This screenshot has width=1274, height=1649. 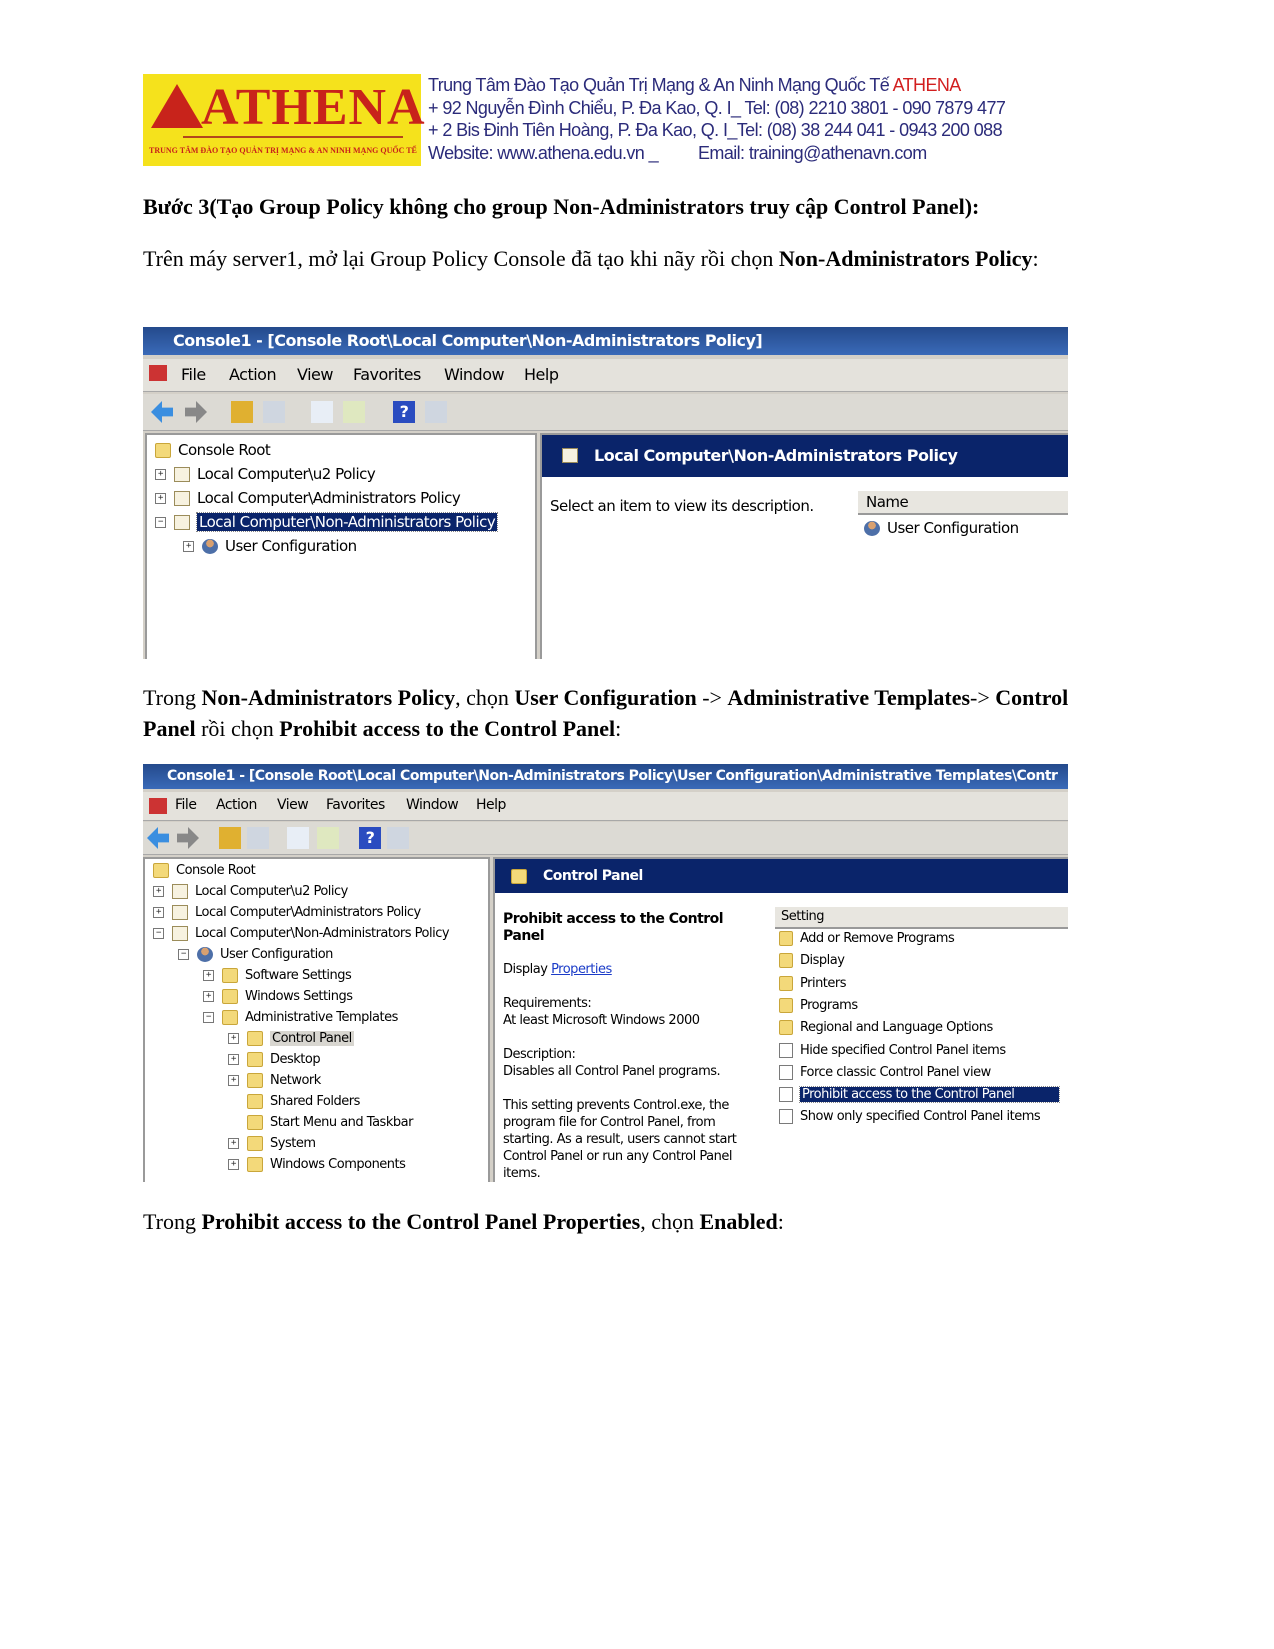 I want to click on setting-item: Hide specified Control Panel items, so click(x=892, y=1050).